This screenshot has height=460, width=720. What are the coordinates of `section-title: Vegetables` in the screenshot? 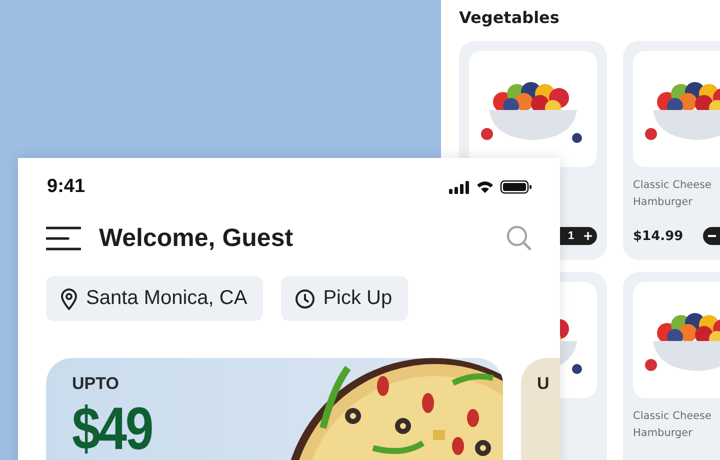 It's located at (509, 17).